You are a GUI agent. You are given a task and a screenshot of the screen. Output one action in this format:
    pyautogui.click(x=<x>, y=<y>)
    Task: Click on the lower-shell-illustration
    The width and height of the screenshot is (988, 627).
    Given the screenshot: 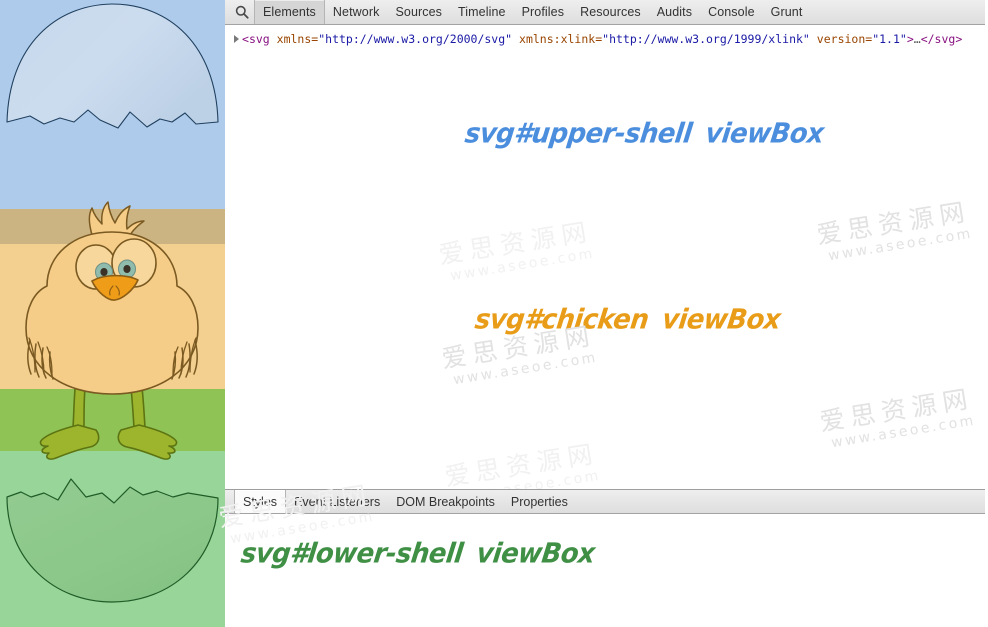 What is the action you would take?
    pyautogui.click(x=112, y=540)
    